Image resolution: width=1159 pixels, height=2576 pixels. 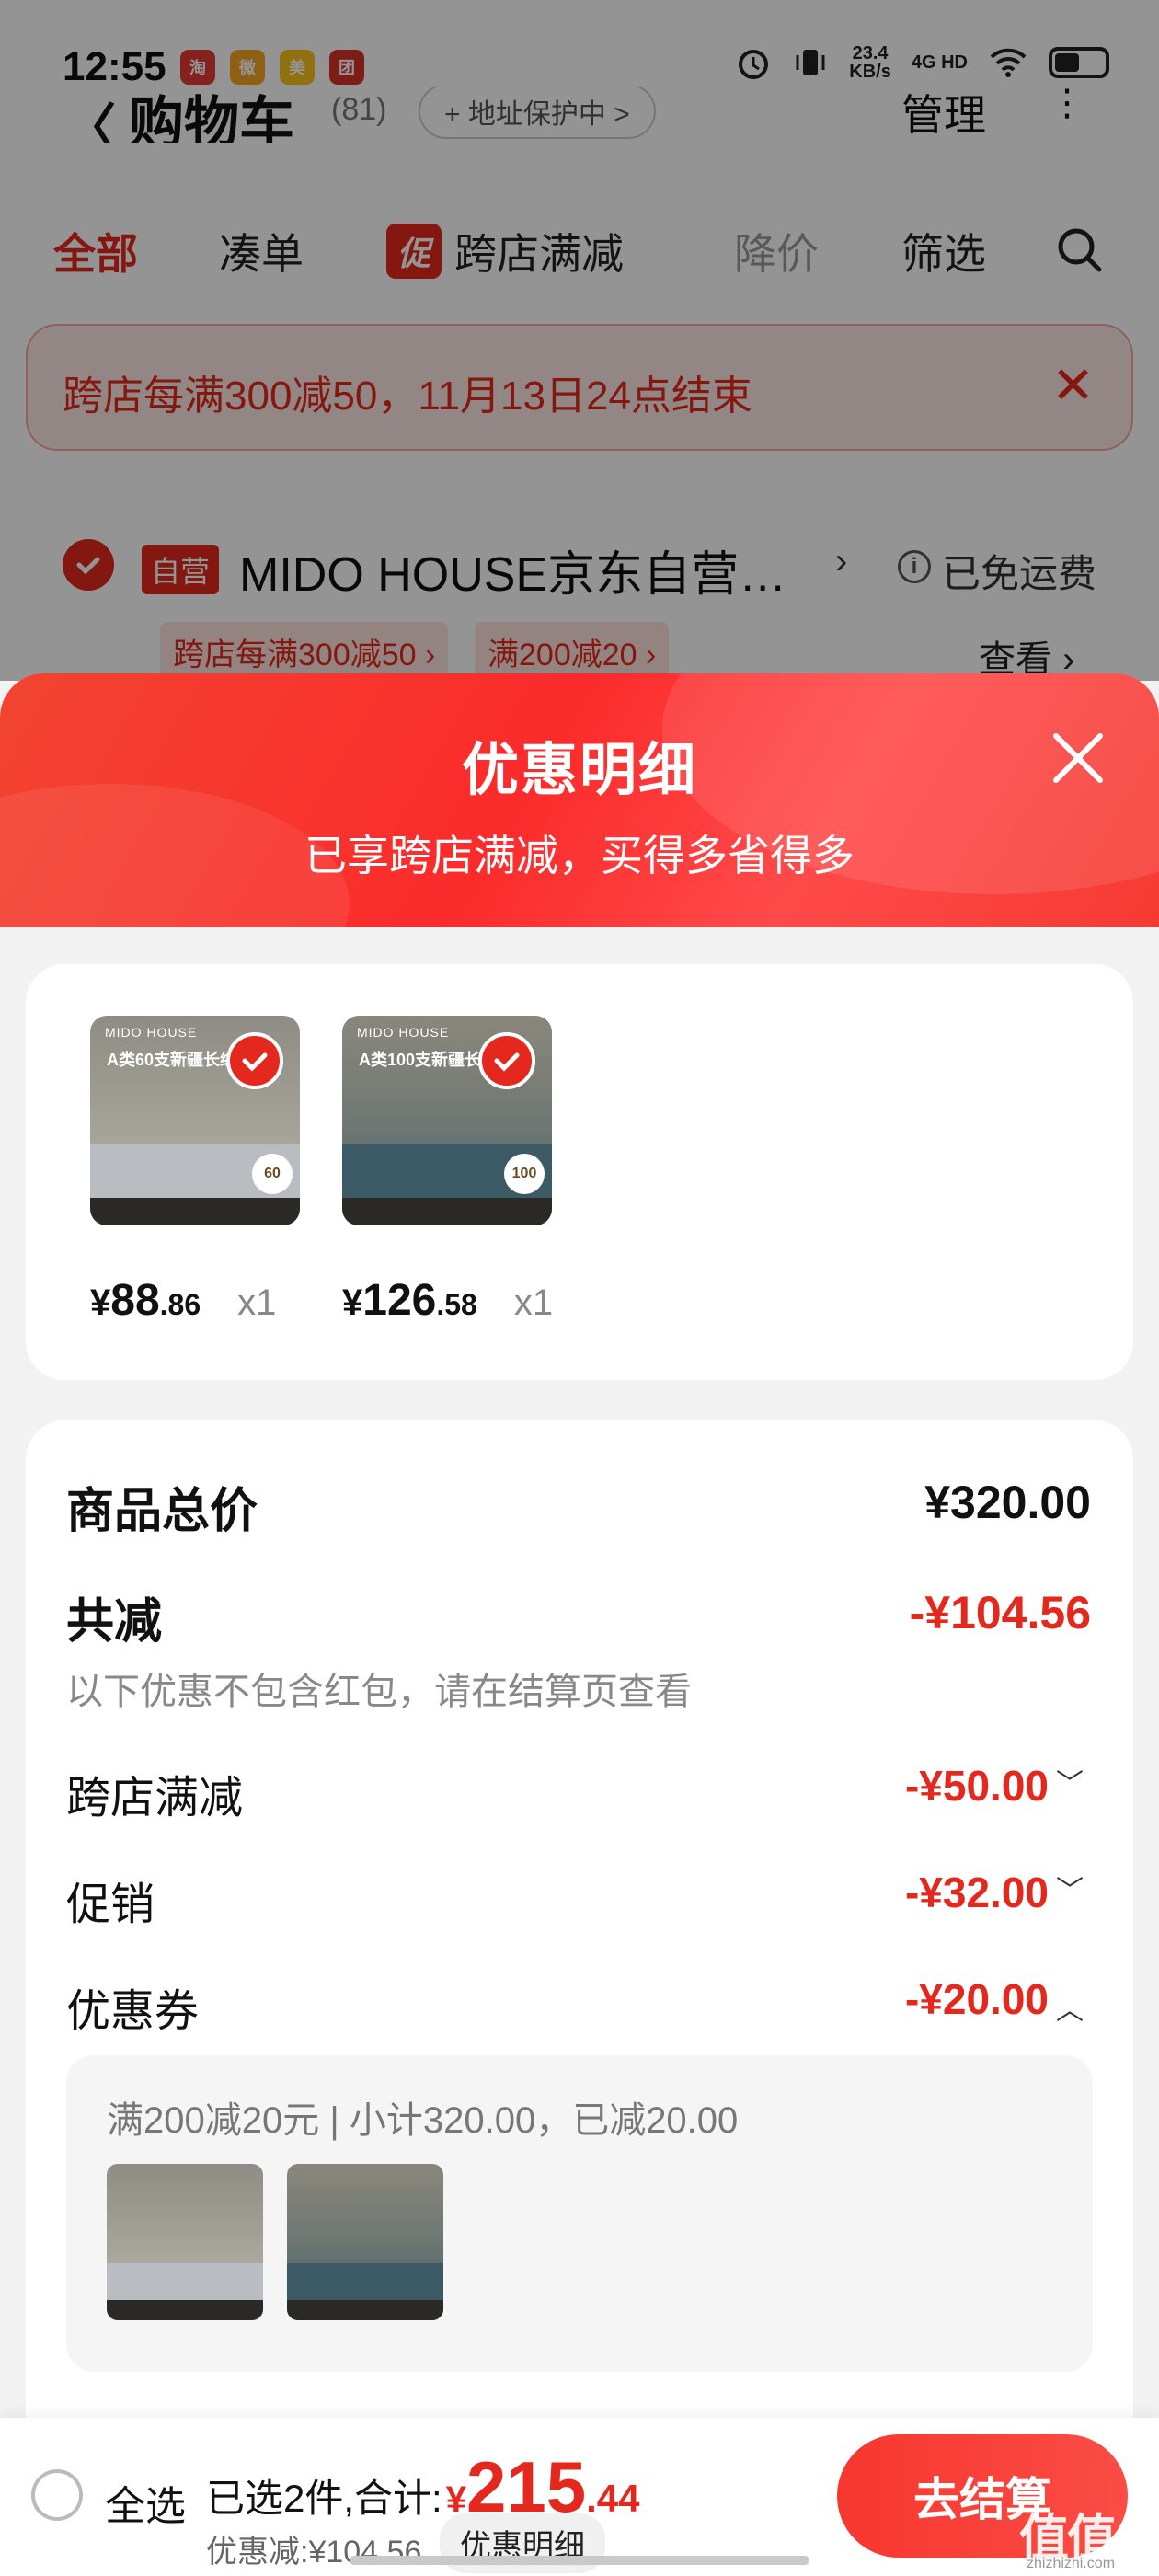 What do you see at coordinates (155, 1798) in the screenshot?
I see `cross-store-label: 跨店满减` at bounding box center [155, 1798].